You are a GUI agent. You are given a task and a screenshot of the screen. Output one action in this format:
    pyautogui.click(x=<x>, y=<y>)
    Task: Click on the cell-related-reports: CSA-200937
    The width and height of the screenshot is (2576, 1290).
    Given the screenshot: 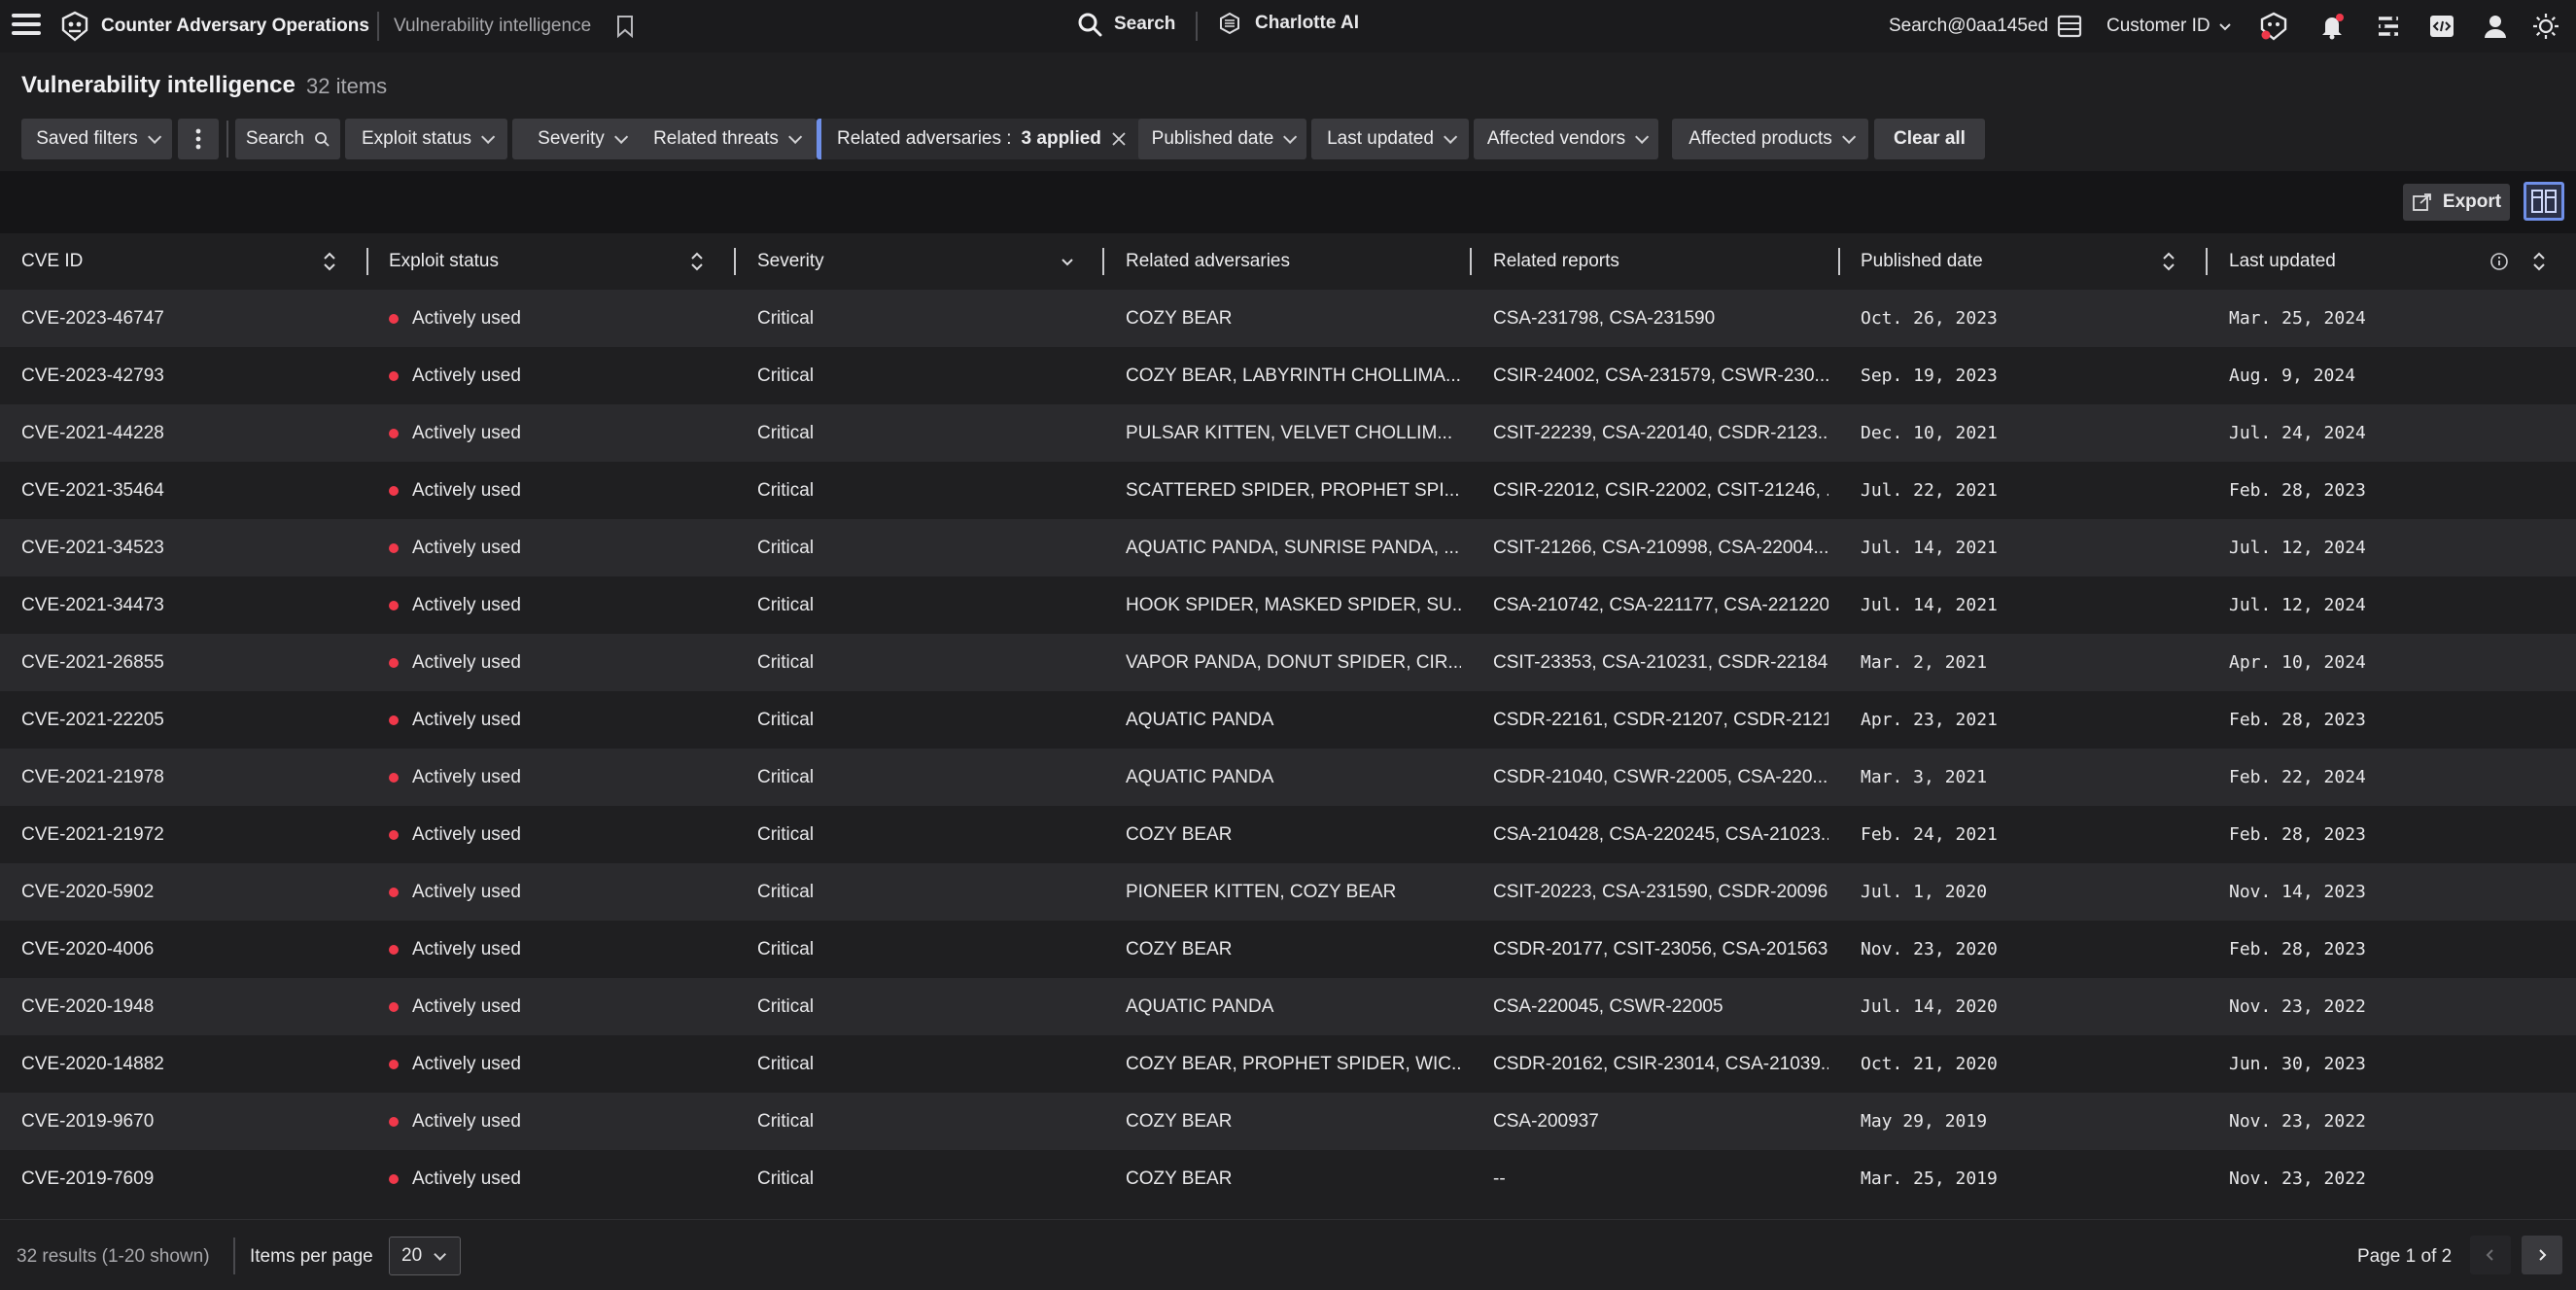 What is the action you would take?
    pyautogui.click(x=1661, y=1121)
    